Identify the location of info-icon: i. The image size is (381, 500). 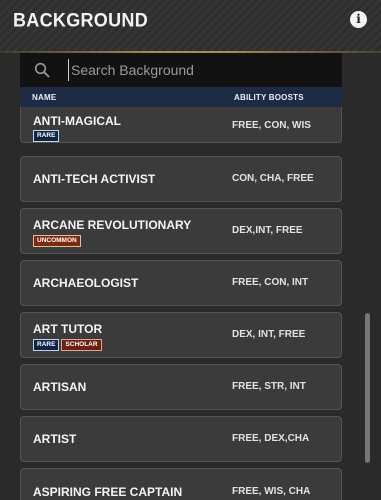
(358, 19).